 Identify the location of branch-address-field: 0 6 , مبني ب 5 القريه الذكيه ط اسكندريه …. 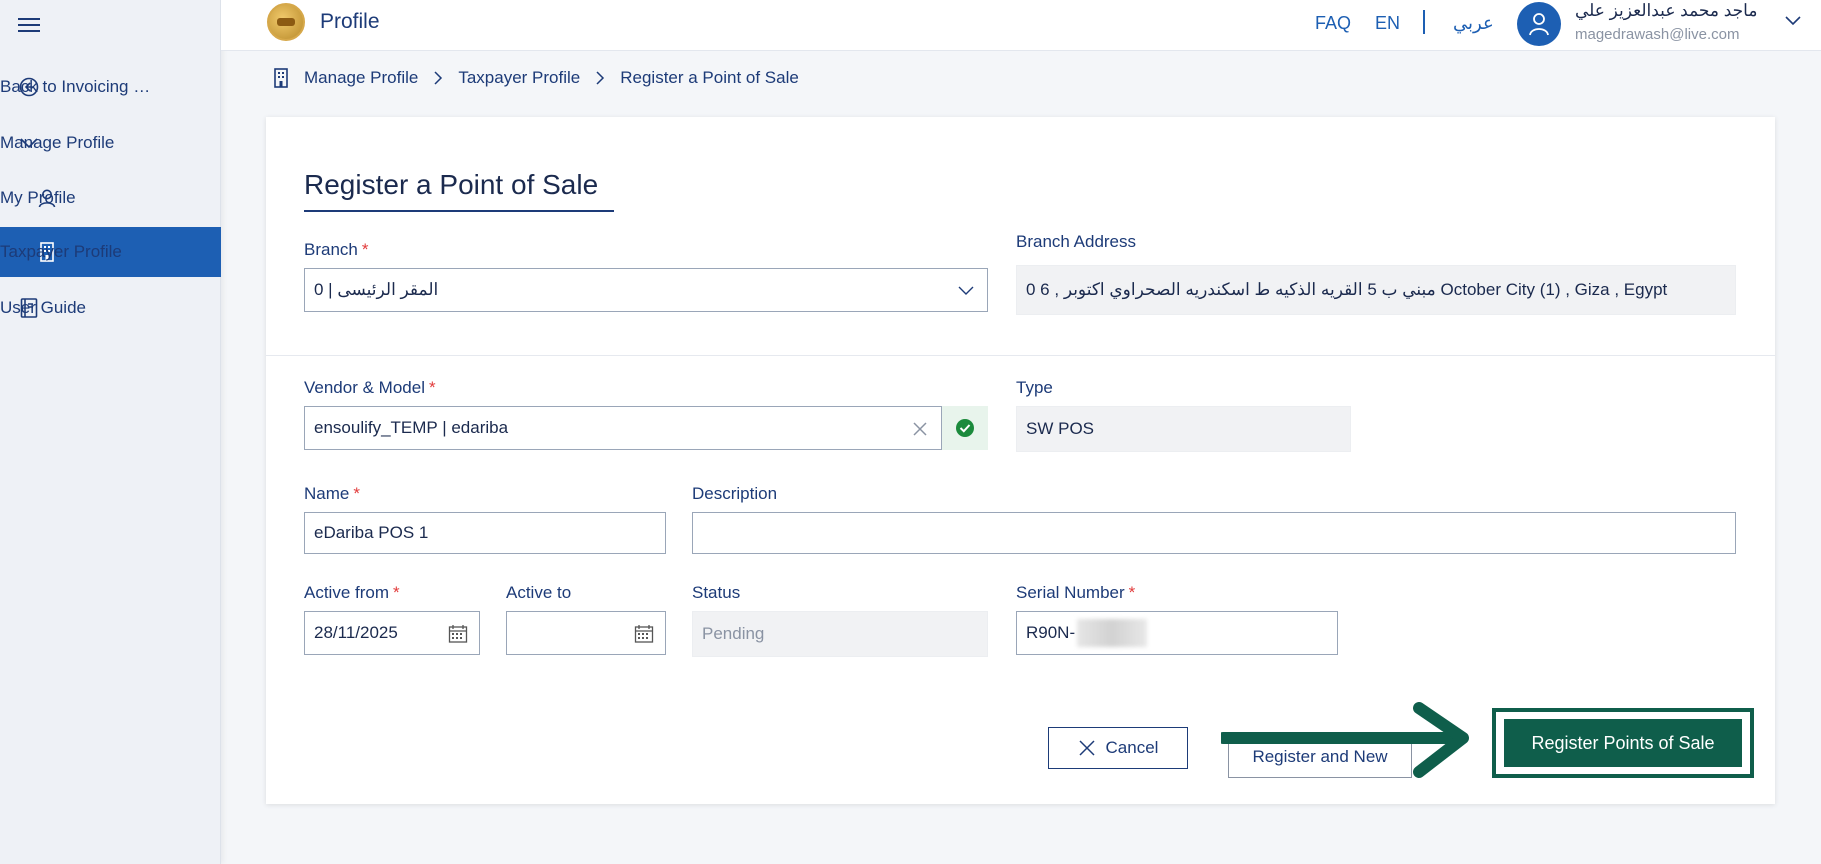
(1376, 290).